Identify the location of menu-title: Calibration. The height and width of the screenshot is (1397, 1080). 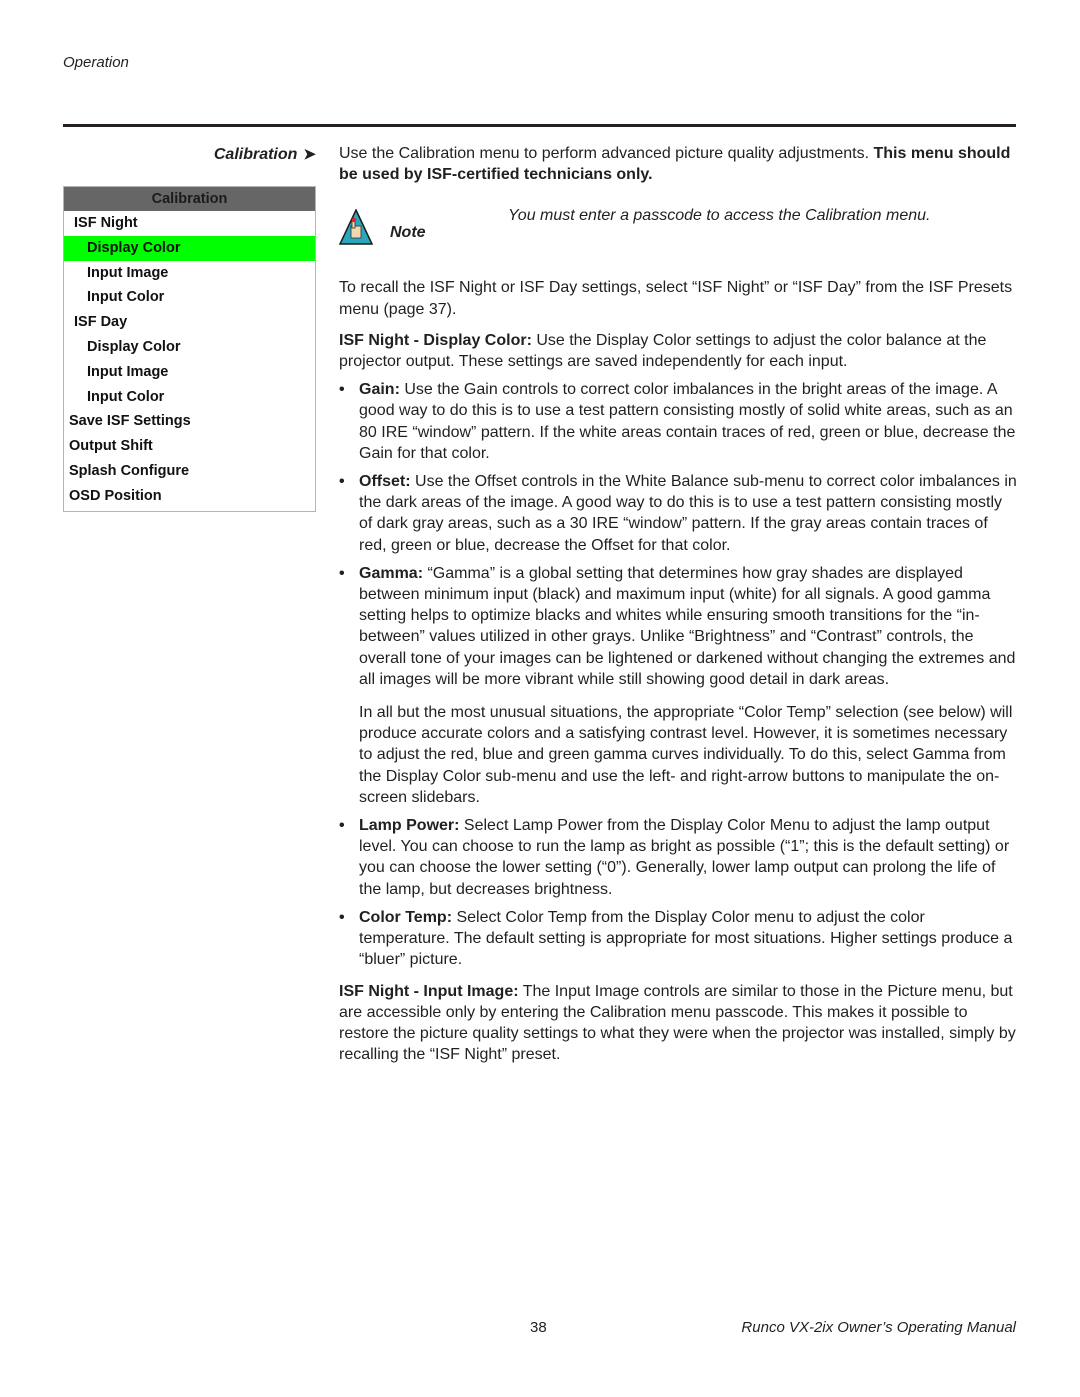
(189, 199).